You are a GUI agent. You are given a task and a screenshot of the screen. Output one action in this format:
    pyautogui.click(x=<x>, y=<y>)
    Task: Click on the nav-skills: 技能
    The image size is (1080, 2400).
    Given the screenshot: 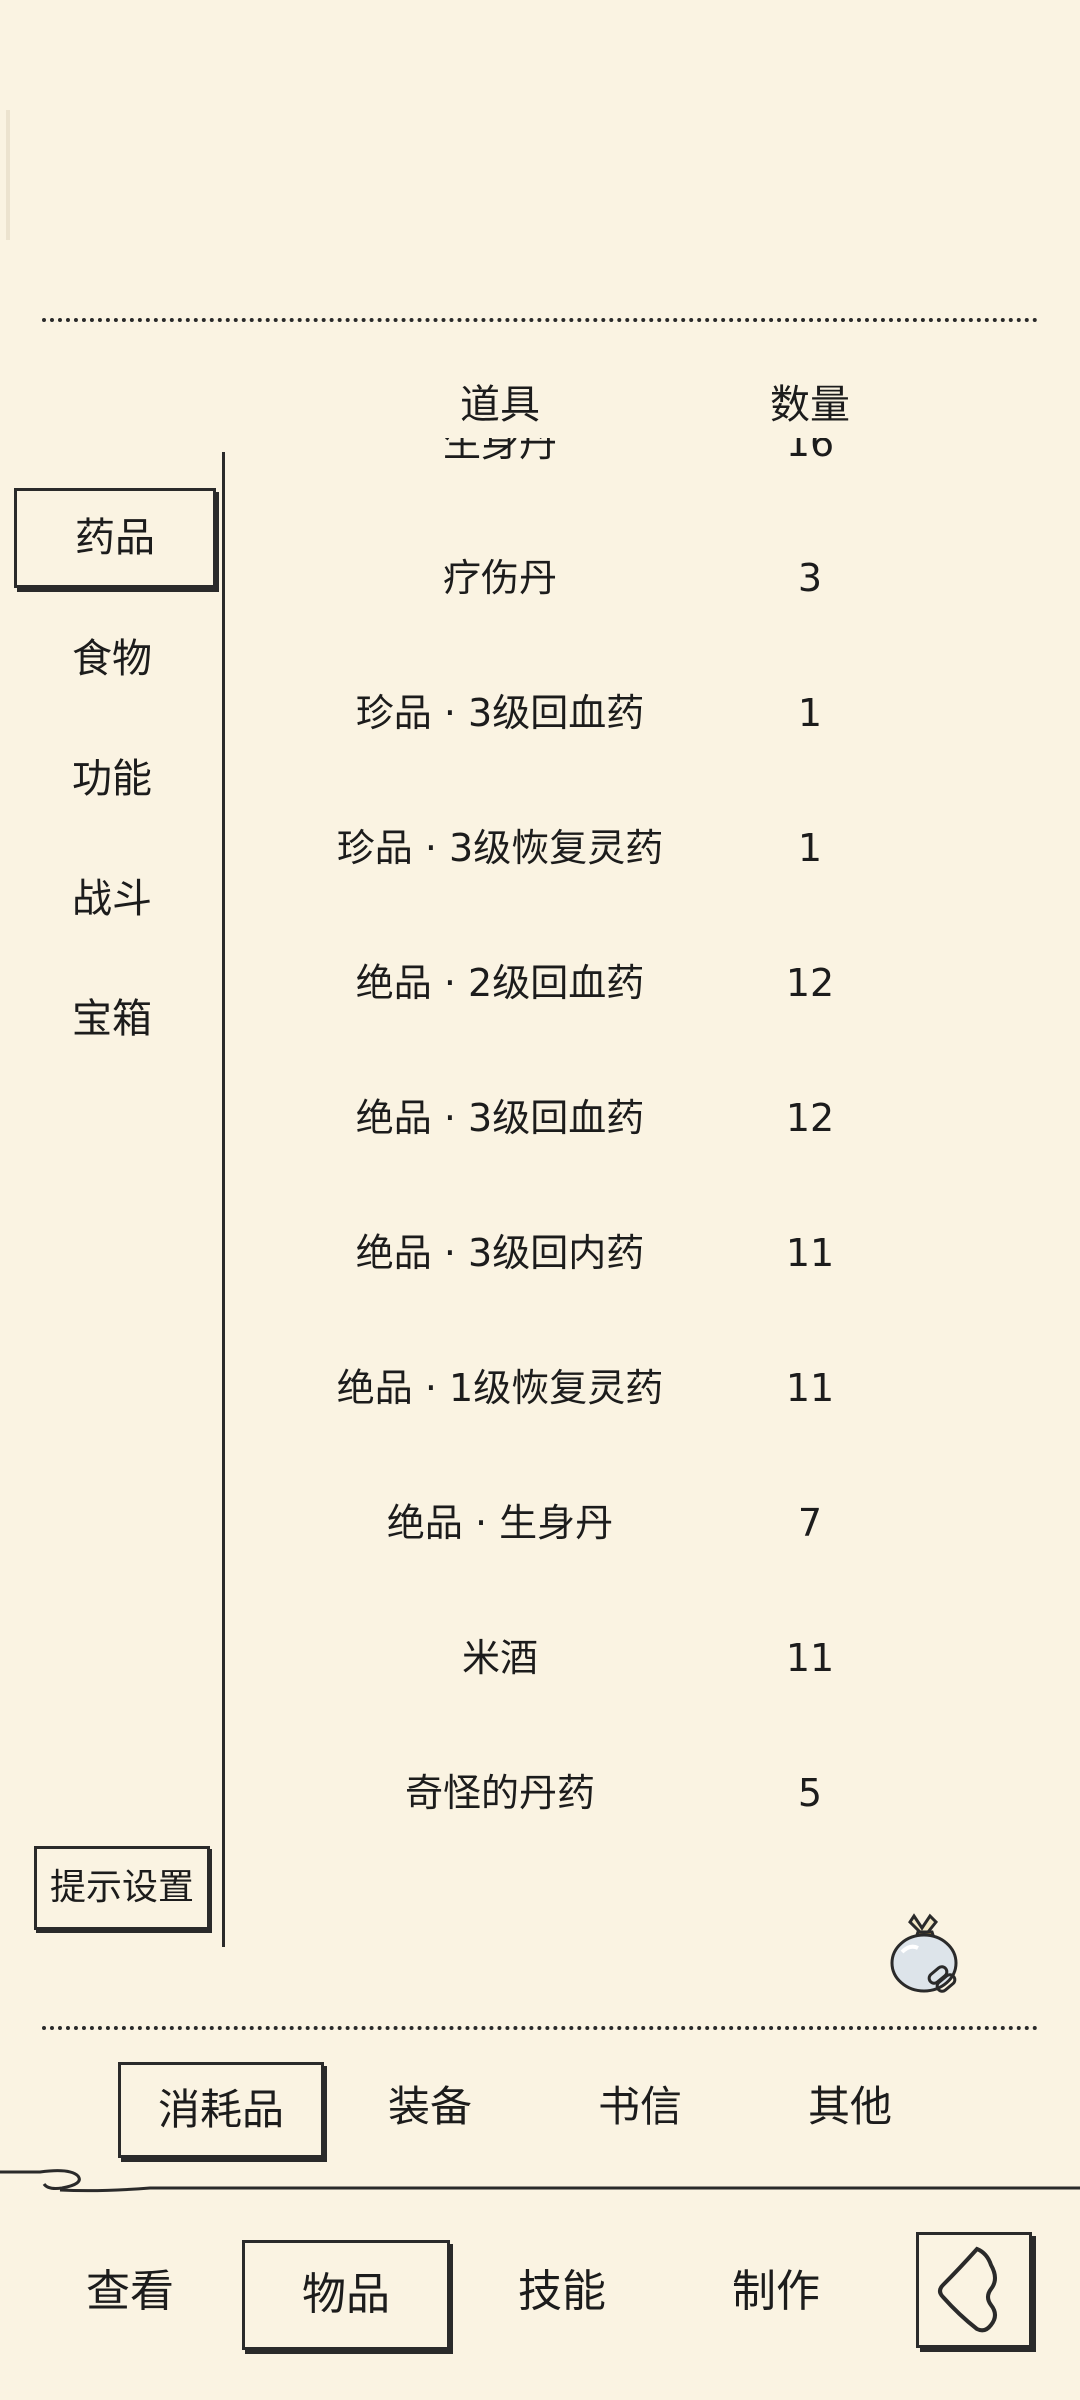 What is the action you would take?
    pyautogui.click(x=562, y=2292)
    